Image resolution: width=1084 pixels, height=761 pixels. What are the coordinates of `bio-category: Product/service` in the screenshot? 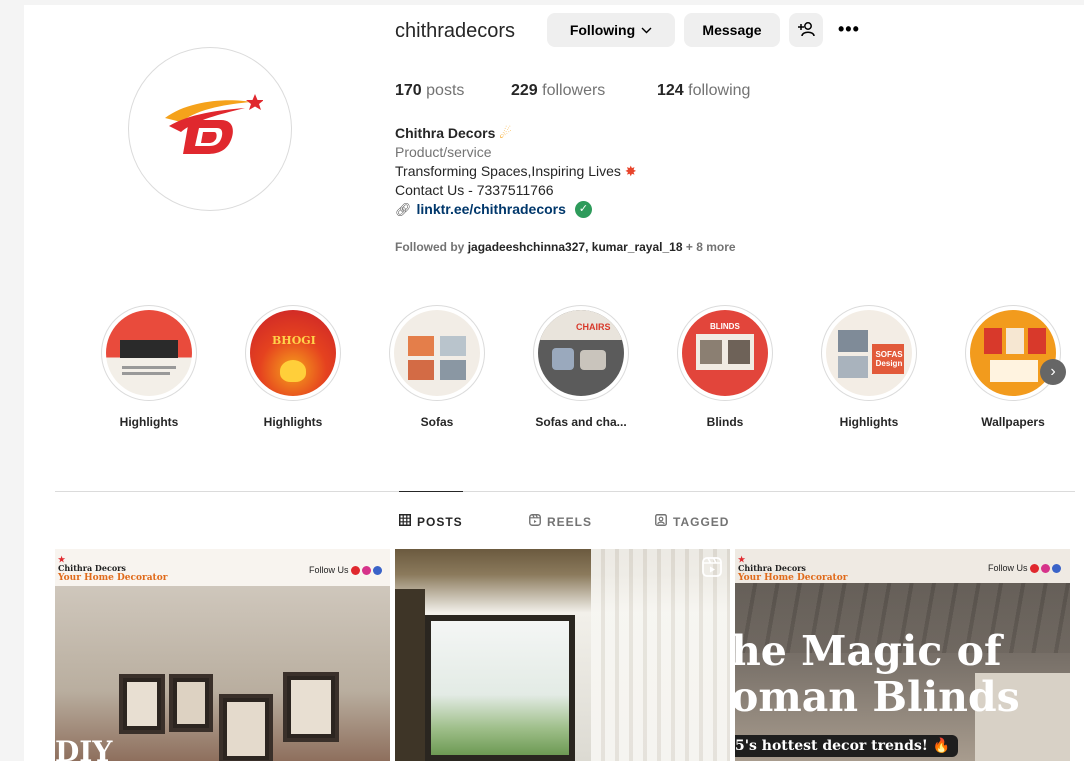 It's located at (443, 152).